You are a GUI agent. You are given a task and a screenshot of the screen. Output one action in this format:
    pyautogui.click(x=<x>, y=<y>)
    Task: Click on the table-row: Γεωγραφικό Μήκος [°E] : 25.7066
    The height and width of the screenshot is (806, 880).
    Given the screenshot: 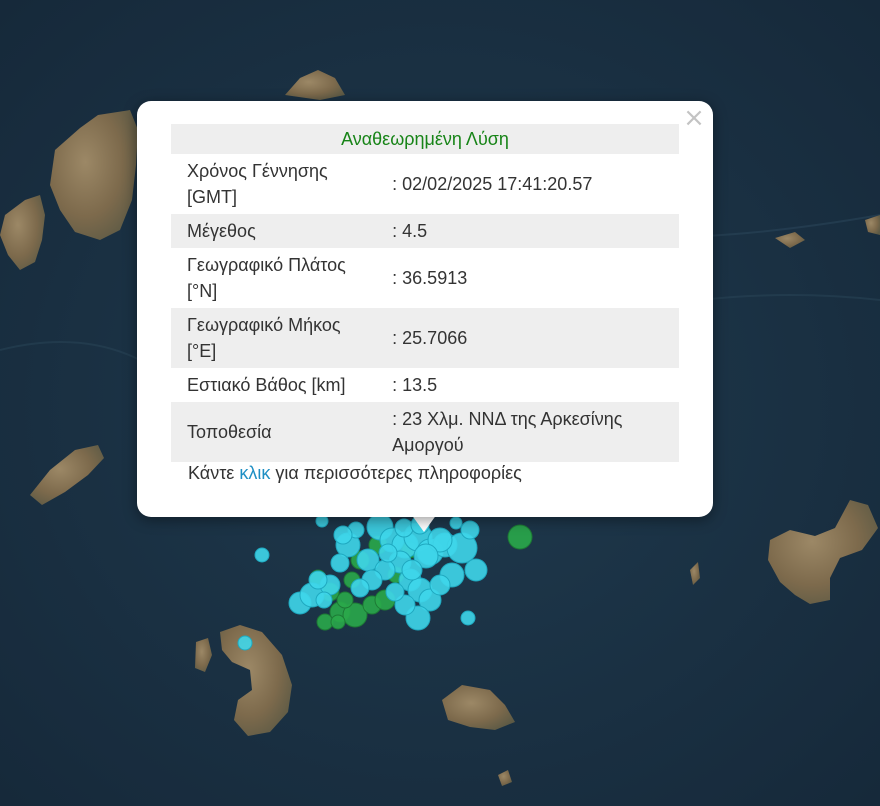 What is the action you would take?
    pyautogui.click(x=425, y=338)
    